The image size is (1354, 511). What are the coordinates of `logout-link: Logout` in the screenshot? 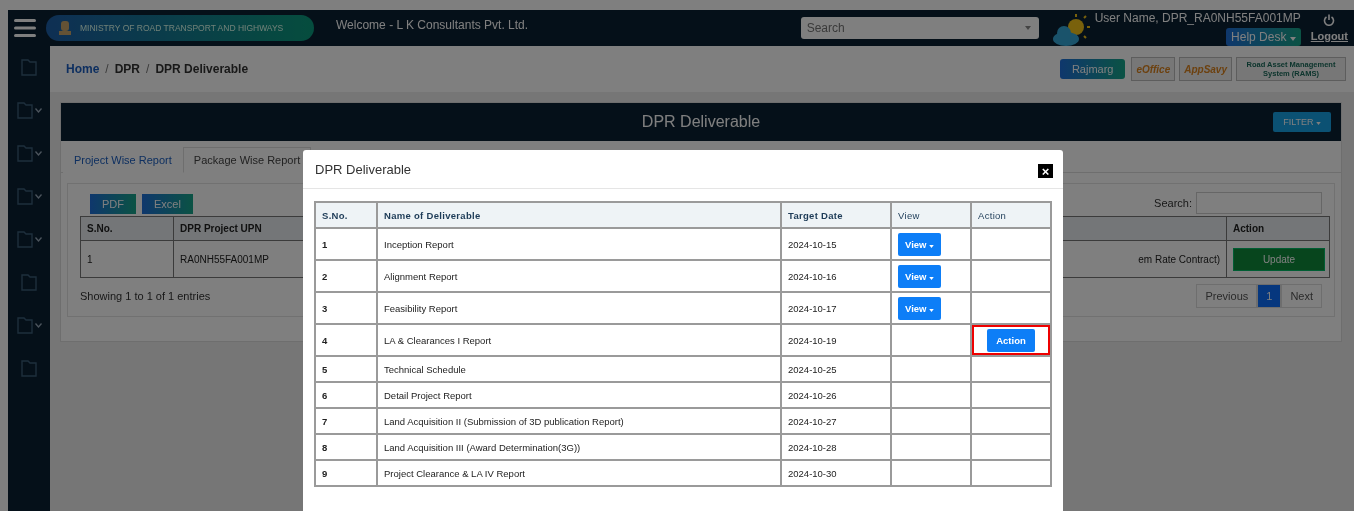 It's located at (1329, 36).